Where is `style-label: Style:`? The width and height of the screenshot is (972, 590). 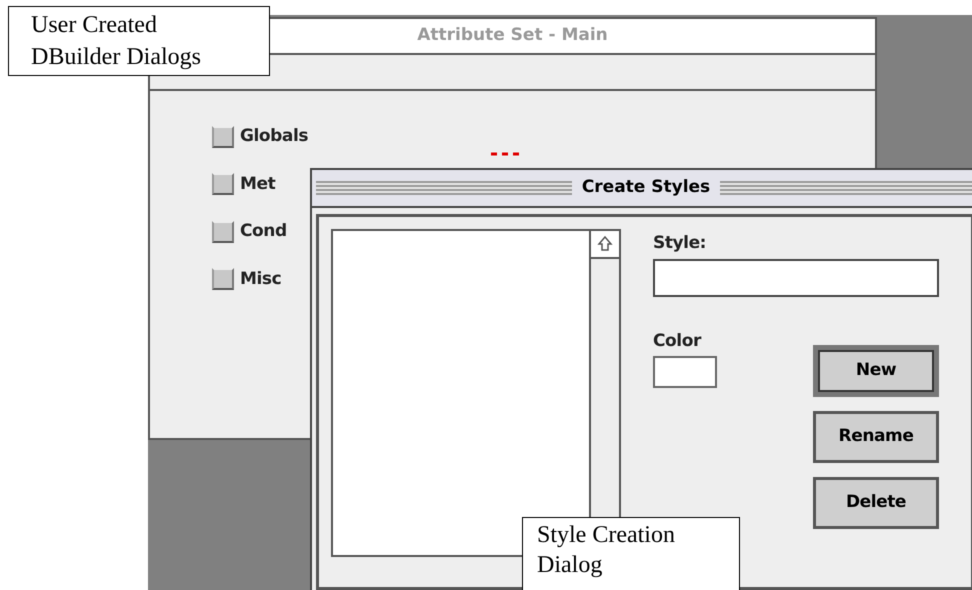 style-label: Style: is located at coordinates (680, 243).